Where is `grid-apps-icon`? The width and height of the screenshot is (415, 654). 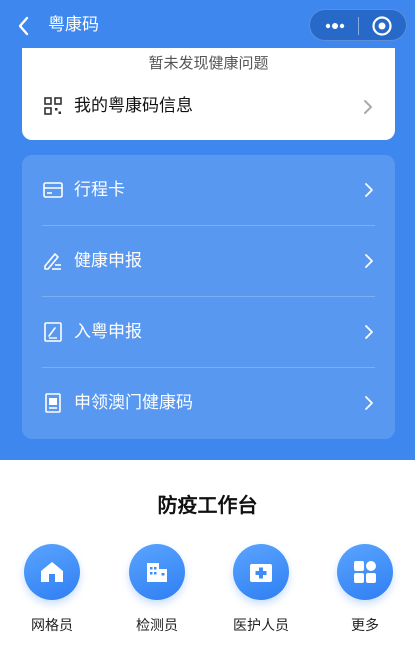 grid-apps-icon is located at coordinates (365, 572).